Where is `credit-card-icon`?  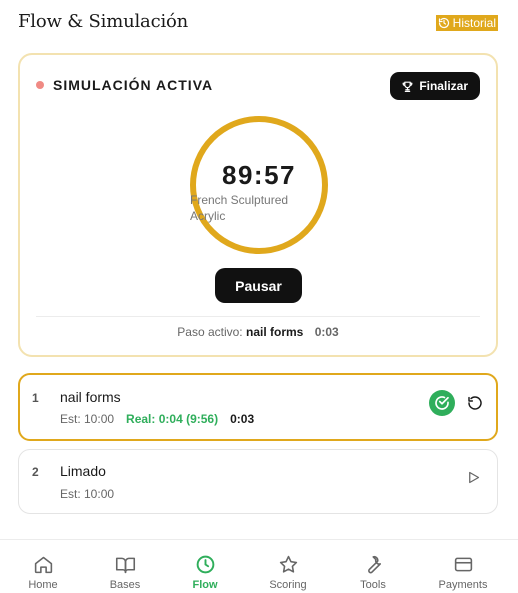
credit-card-icon is located at coordinates (463, 564).